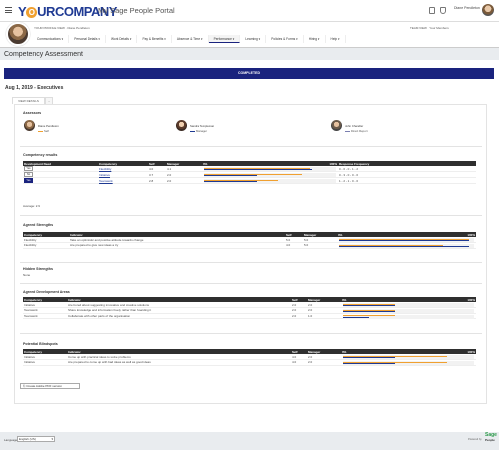  Describe the element at coordinates (45, 362) in the screenshot. I see `competency-cell: Initiative` at that location.